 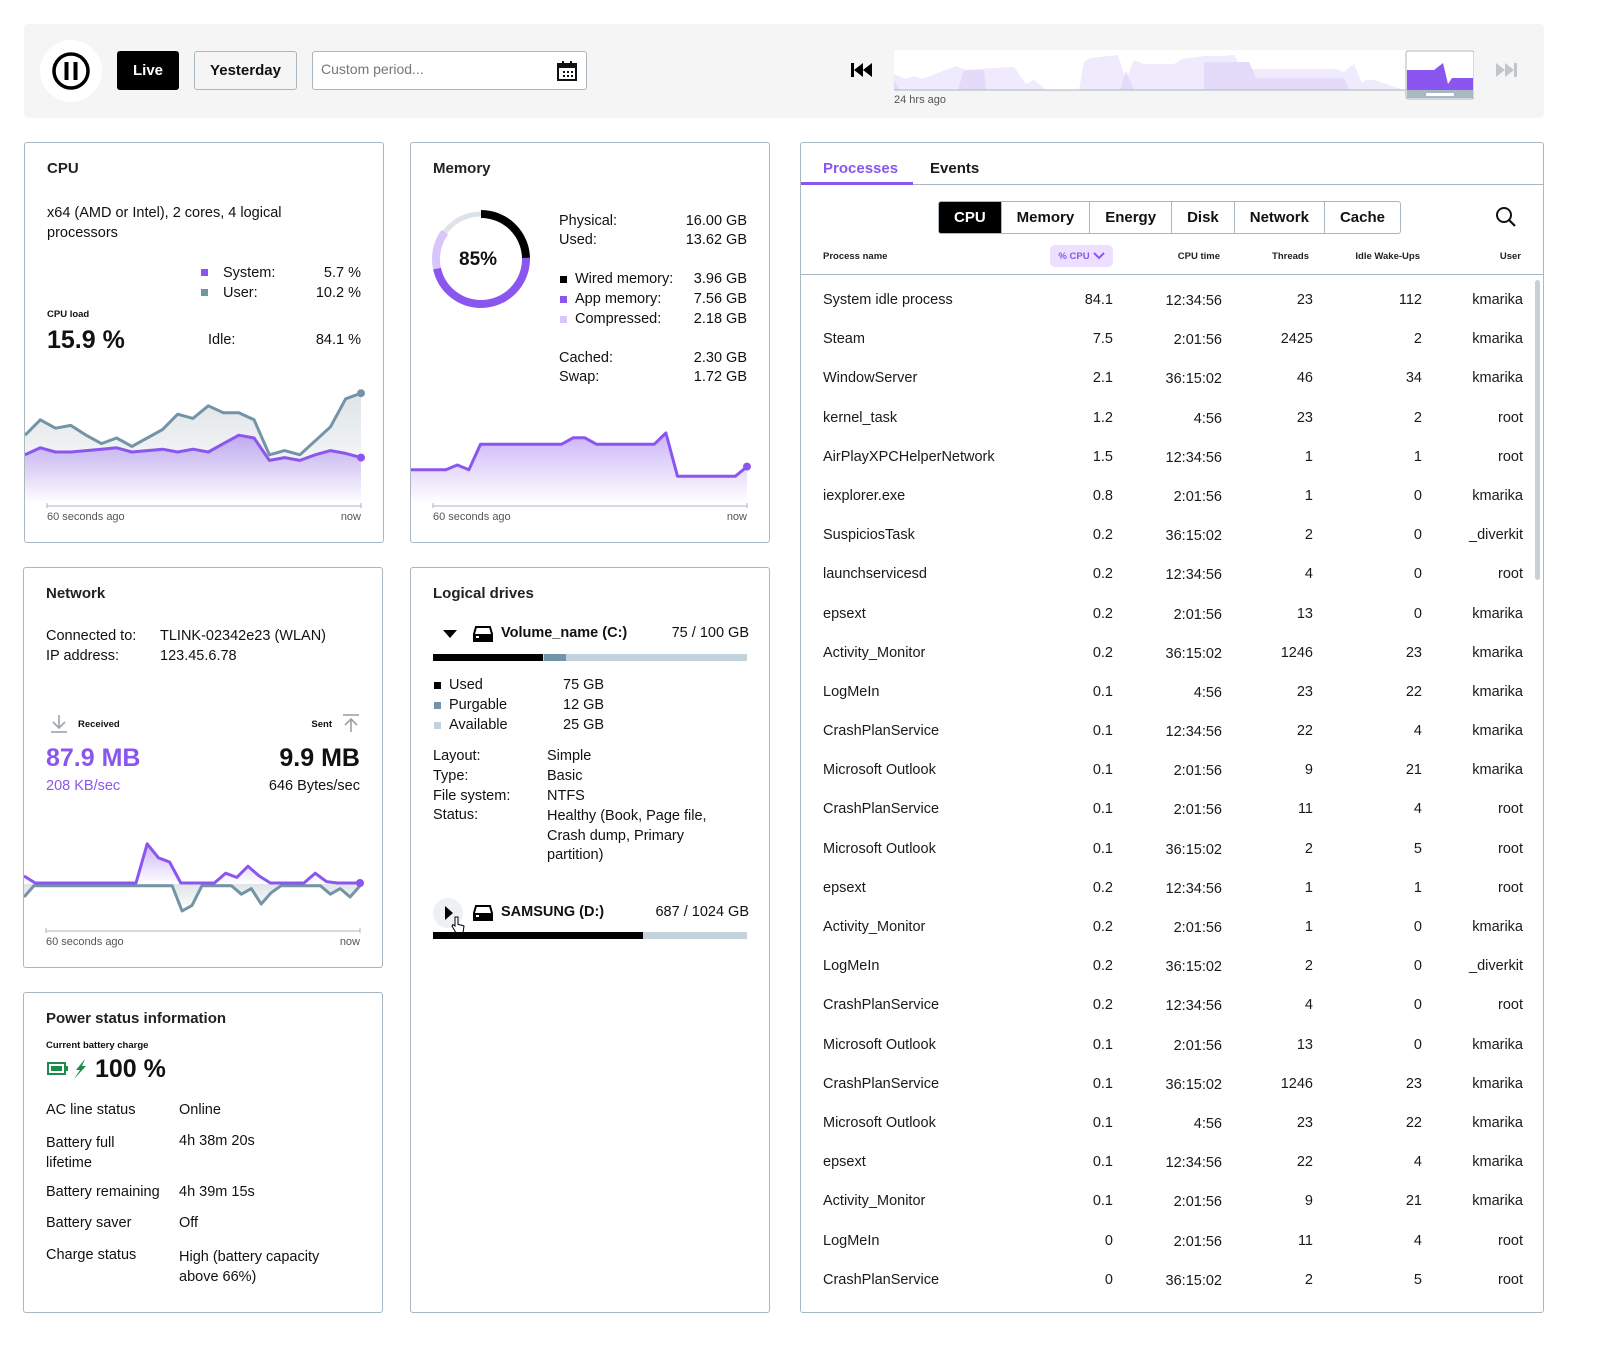 What do you see at coordinates (1166, 495) in the screenshot?
I see `table-row: iexplorer.exe 0.8 2:01:56 1 0 kmarika` at bounding box center [1166, 495].